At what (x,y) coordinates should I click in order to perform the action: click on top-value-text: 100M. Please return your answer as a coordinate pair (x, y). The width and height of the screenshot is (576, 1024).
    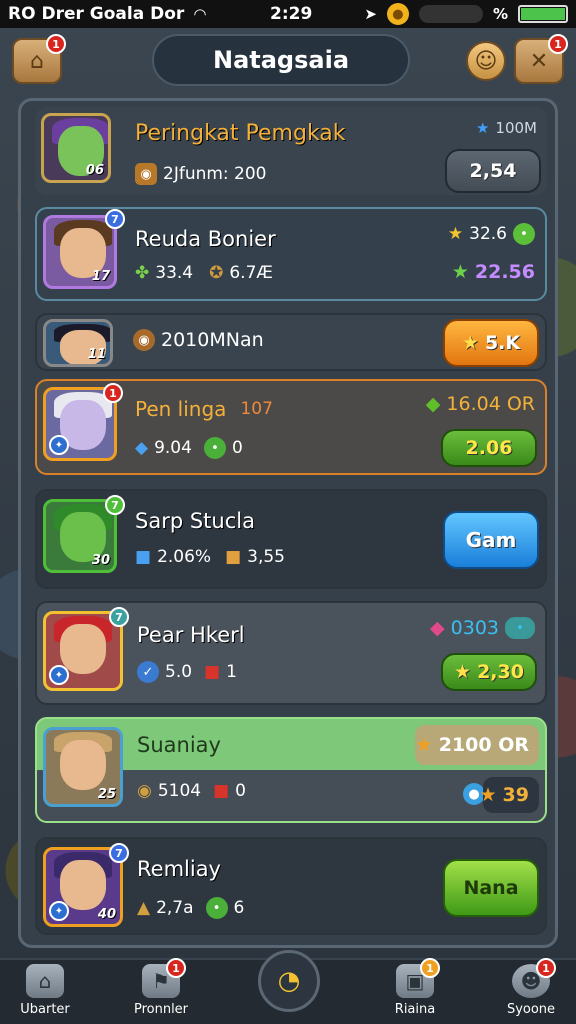
    Looking at the image, I should click on (516, 128).